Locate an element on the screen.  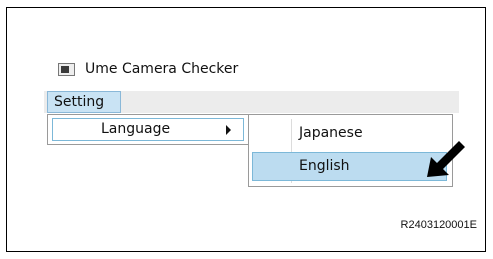
menu-item-japanese-label: Japanese is located at coordinates (331, 133).